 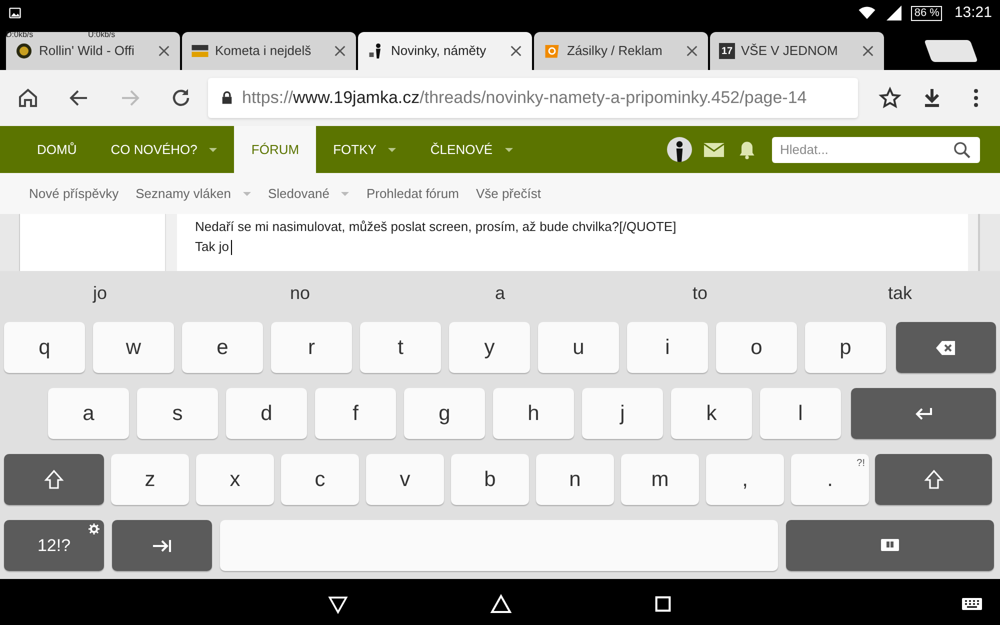 I want to click on browser-tab: Zásilky / Reklam, so click(x=621, y=51).